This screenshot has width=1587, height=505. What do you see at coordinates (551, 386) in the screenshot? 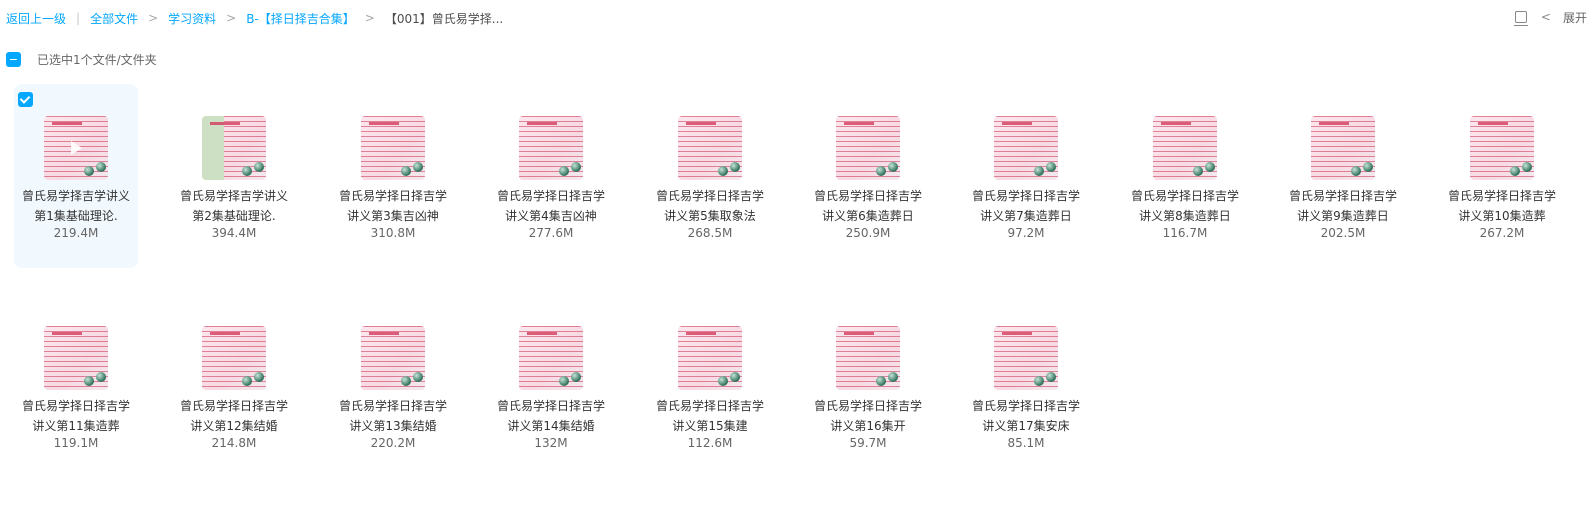
I see `file-item: 曾氏易学择日择吉学讲义第14集结婚 132M` at bounding box center [551, 386].